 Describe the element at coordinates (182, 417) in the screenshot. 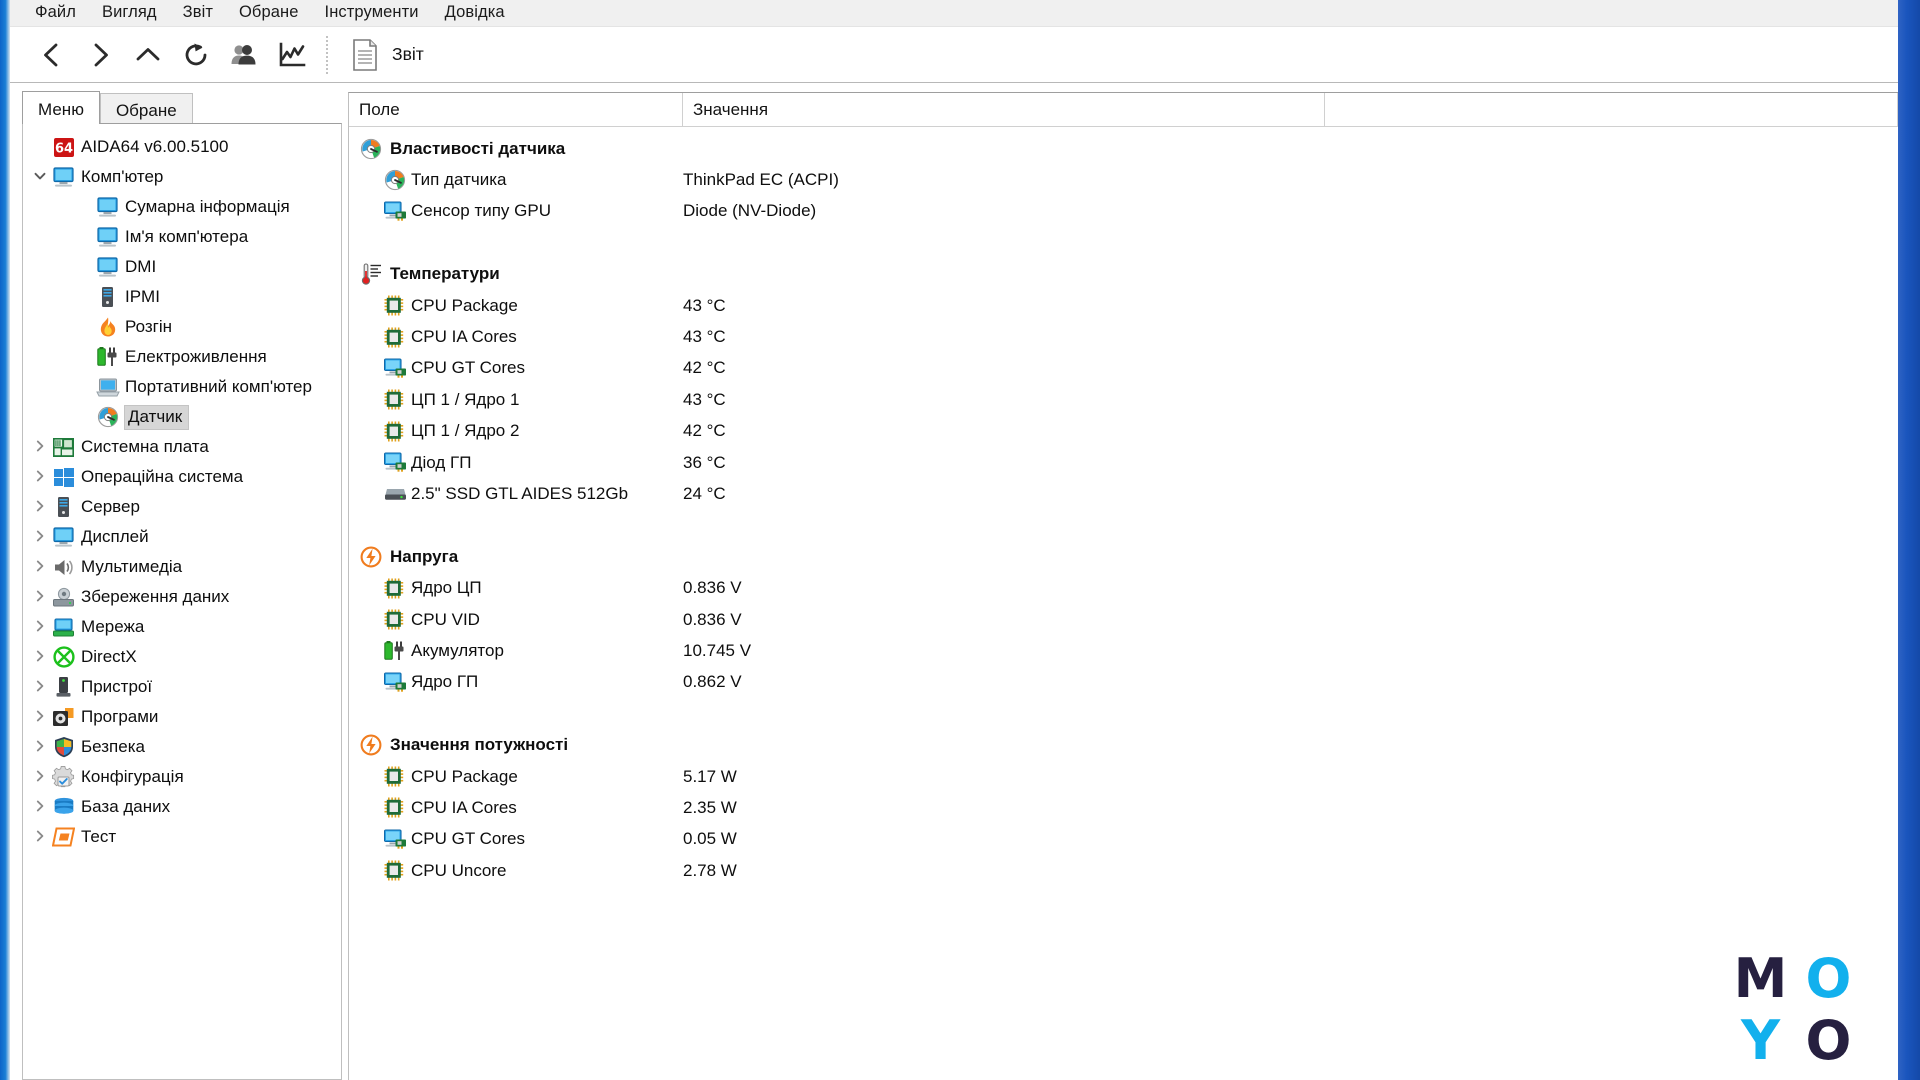

I see `sidebar-item-9: Датчик` at that location.